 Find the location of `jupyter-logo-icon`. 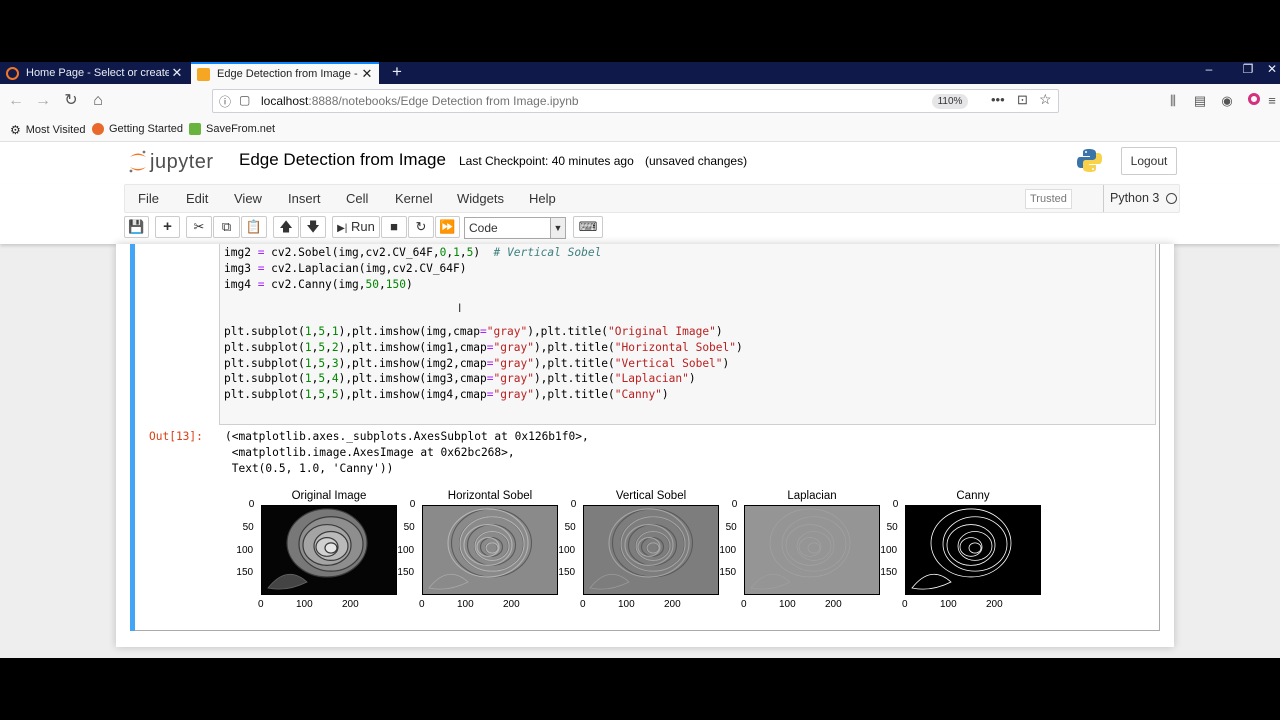

jupyter-logo-icon is located at coordinates (137, 161).